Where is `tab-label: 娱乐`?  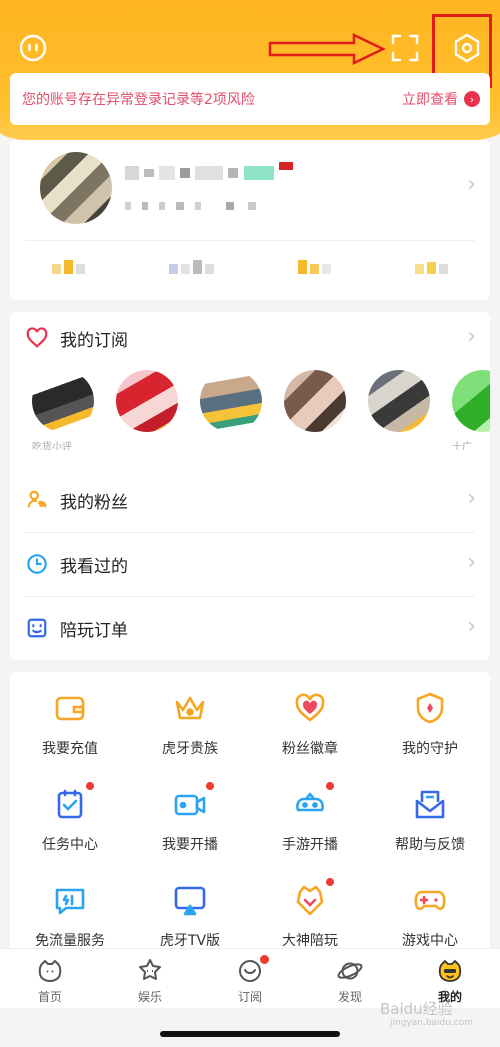
tab-label: 娱乐 is located at coordinates (149, 997).